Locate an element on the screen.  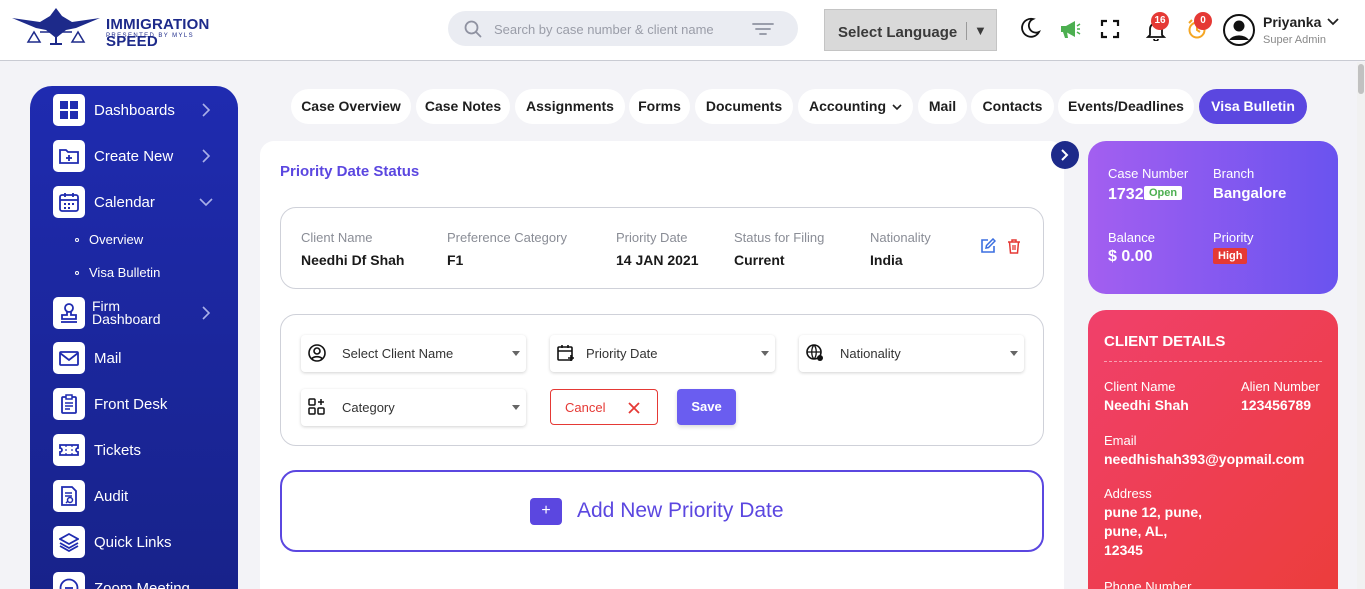
sidebar-item-tickets: Tickets is located at coordinates (140, 450).